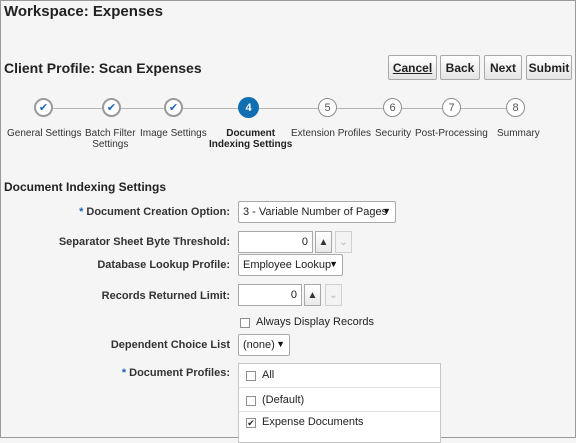 The width and height of the screenshot is (576, 443). I want to click on document-profiles-list: All (Default) ✔ Expense Documents, so click(339, 403).